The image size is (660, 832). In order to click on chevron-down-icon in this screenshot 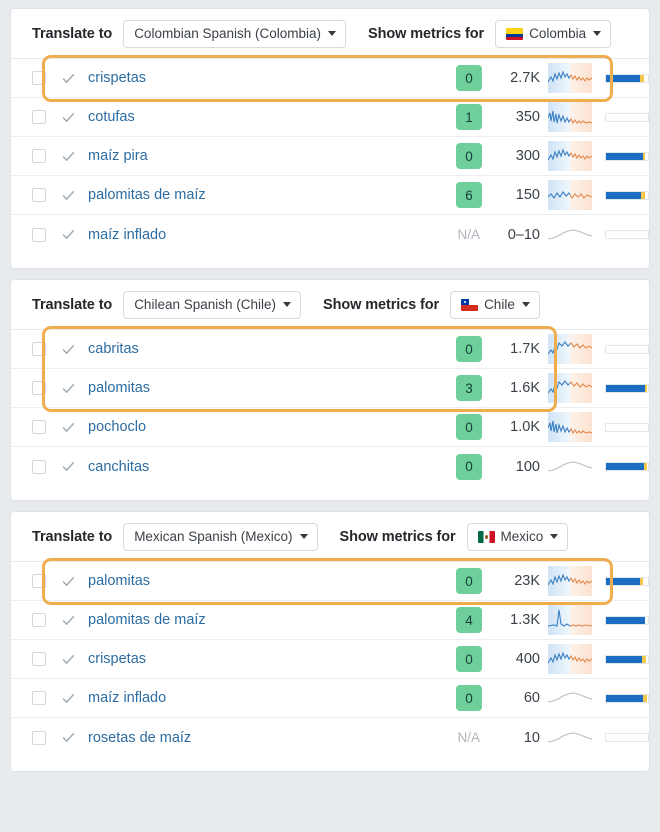, I will do `click(287, 304)`.